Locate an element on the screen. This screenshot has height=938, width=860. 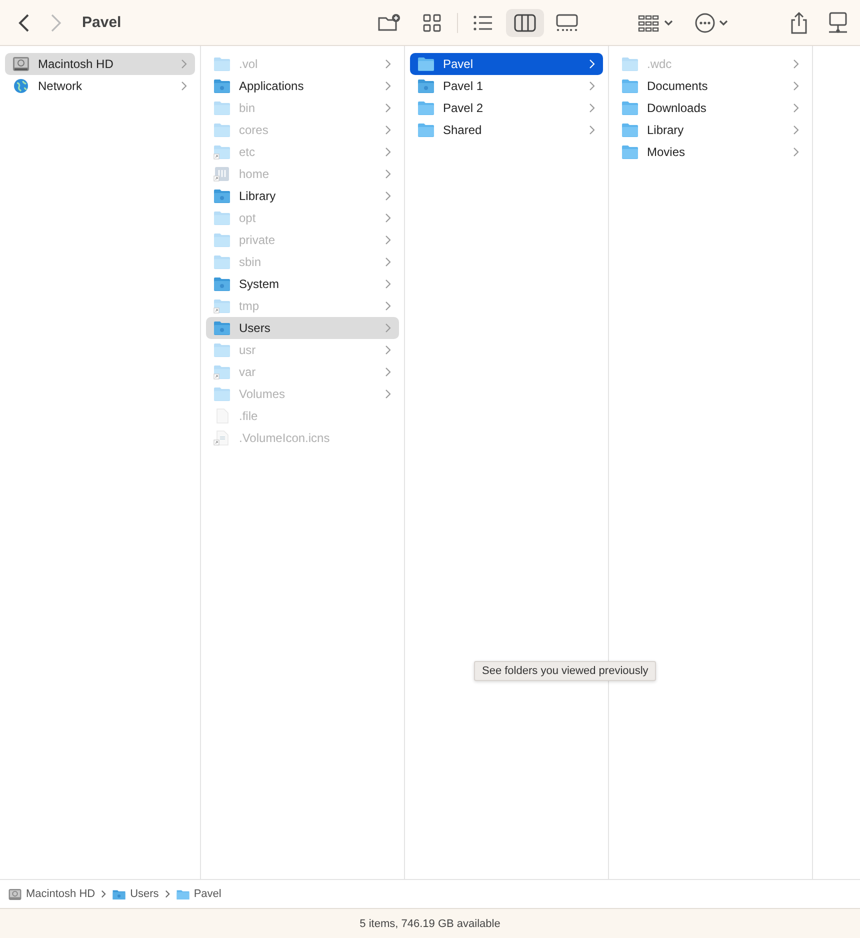
new-folder-icon is located at coordinates (389, 22).